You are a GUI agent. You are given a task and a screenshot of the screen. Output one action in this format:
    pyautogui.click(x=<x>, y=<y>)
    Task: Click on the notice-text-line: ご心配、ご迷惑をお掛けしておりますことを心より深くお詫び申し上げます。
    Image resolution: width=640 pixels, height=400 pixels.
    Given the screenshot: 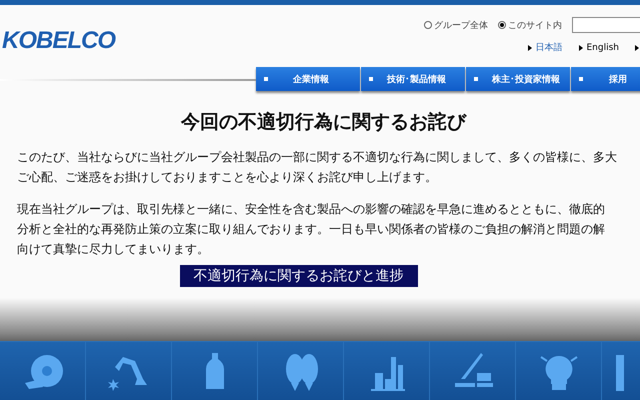 What is the action you would take?
    pyautogui.click(x=227, y=177)
    